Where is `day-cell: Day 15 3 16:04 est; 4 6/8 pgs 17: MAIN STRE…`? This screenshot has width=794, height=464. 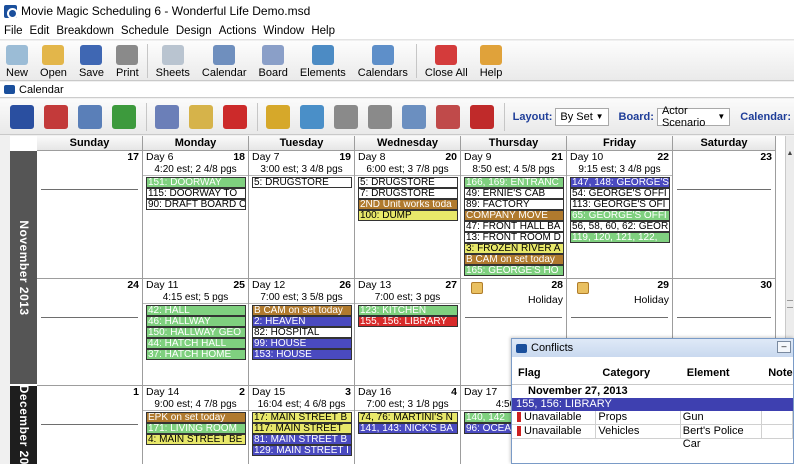 day-cell: Day 15 3 16:04 est; 4 6/8 pgs 17: MAIN STRE… is located at coordinates (302, 425).